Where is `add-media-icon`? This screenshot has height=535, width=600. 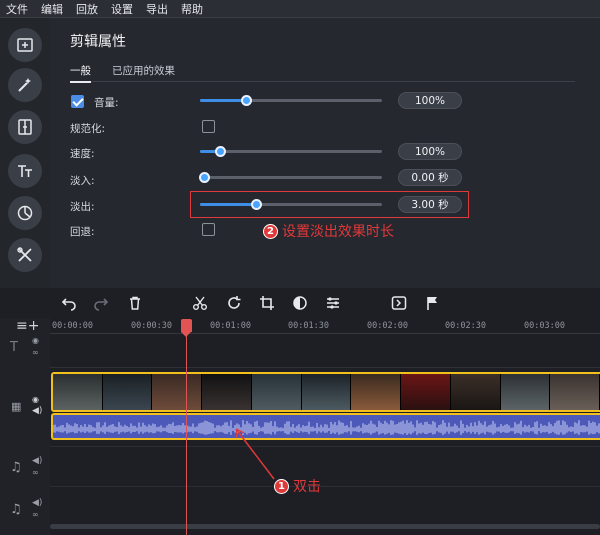
add-media-icon is located at coordinates (25, 45).